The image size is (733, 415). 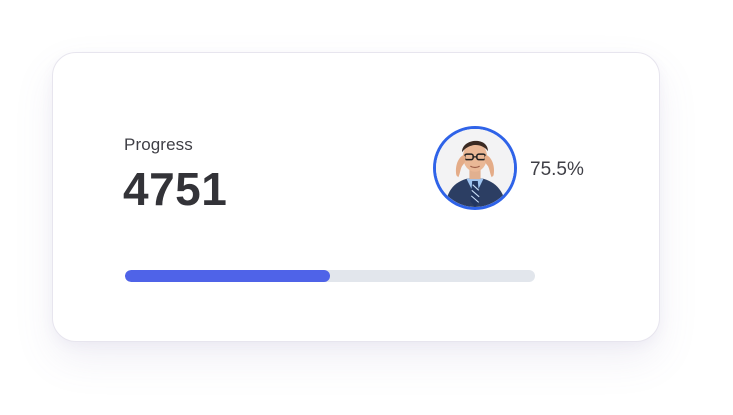 What do you see at coordinates (557, 169) in the screenshot?
I see `progress-percent: 75.5%` at bounding box center [557, 169].